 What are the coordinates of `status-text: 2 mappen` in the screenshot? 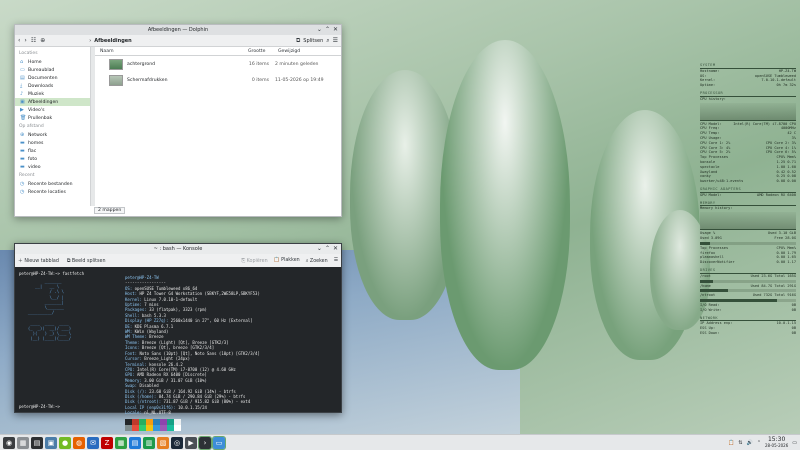 It's located at (110, 210).